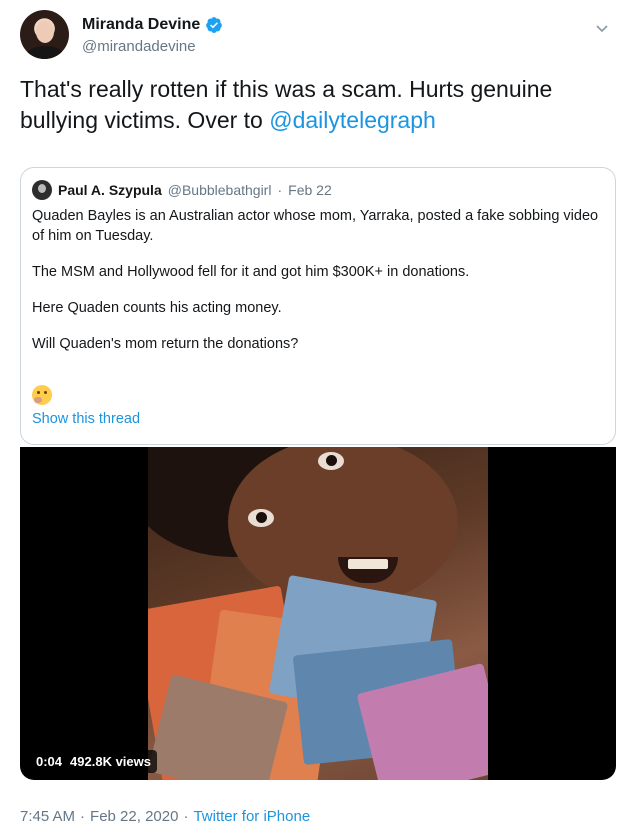 This screenshot has height=836, width=632. I want to click on avatar-face, so click(45, 32).